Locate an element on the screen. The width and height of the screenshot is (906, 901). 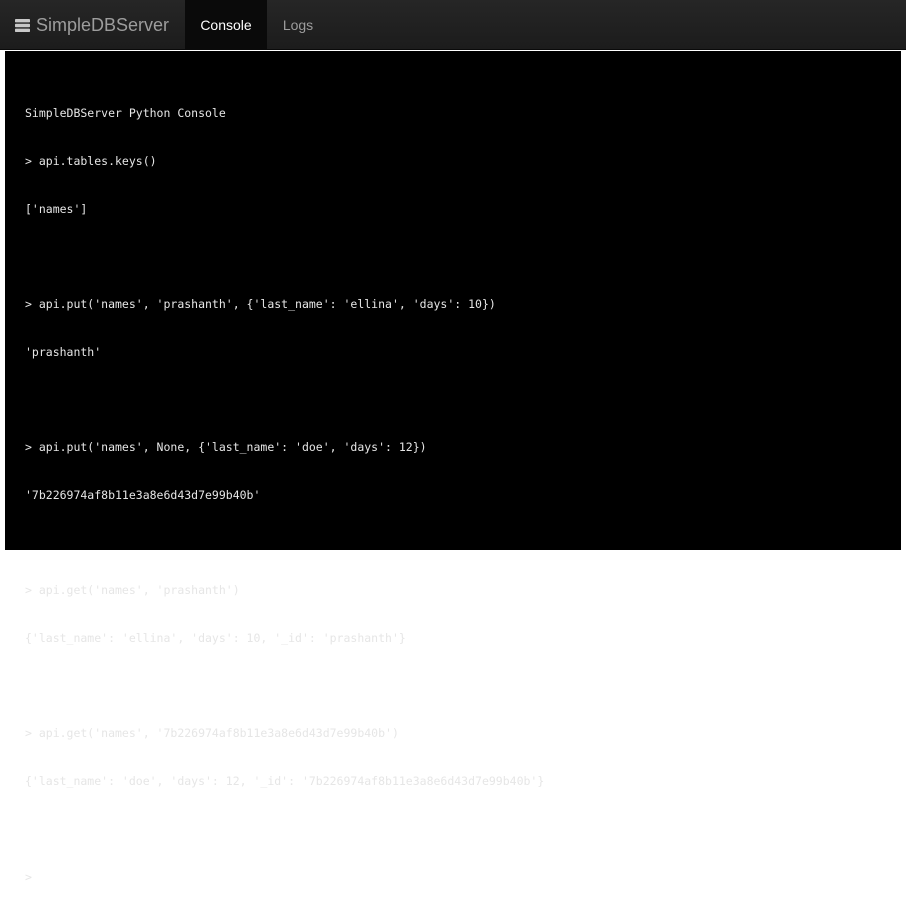
tab-logs-label: Logs is located at coordinates (298, 25).